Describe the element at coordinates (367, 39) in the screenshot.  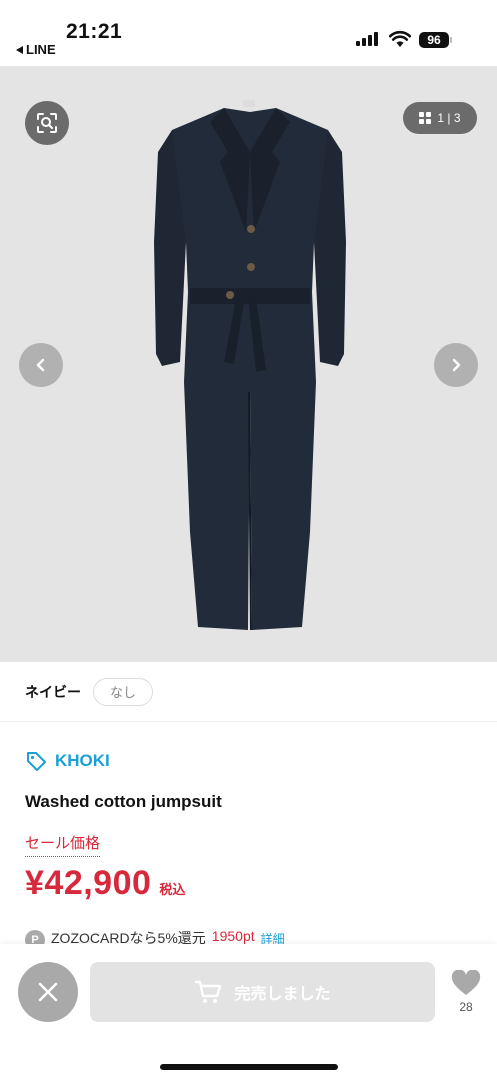
I see `cellular-signal-icon` at that location.